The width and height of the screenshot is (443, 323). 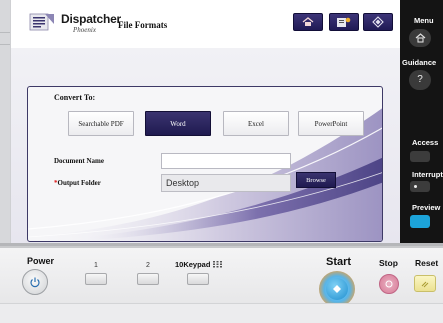 I want to click on power-button, so click(x=35, y=282).